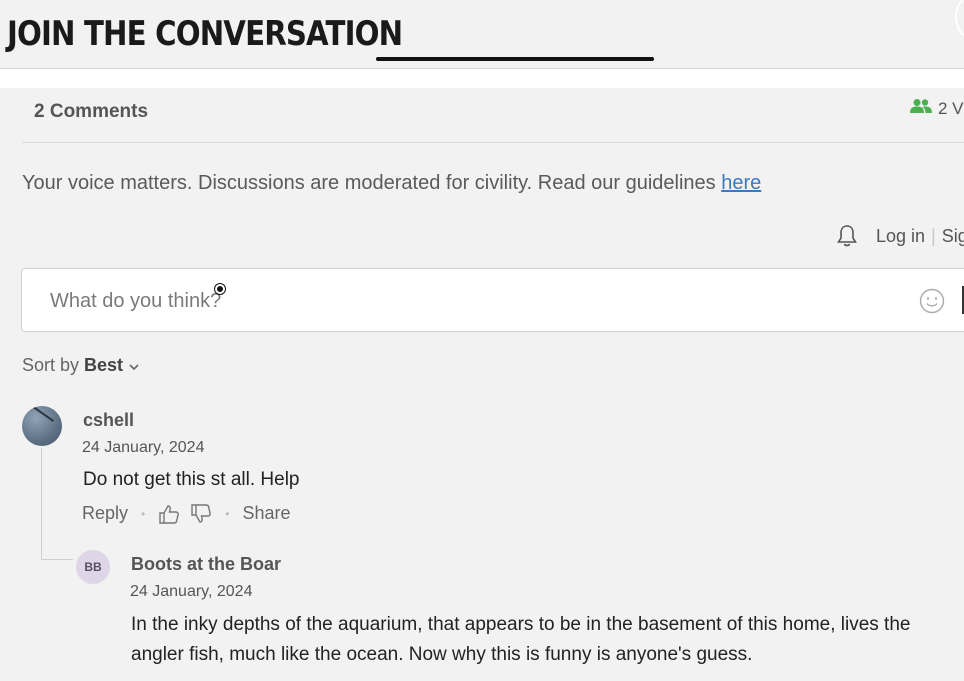  I want to click on chevron-down-icon, so click(134, 365).